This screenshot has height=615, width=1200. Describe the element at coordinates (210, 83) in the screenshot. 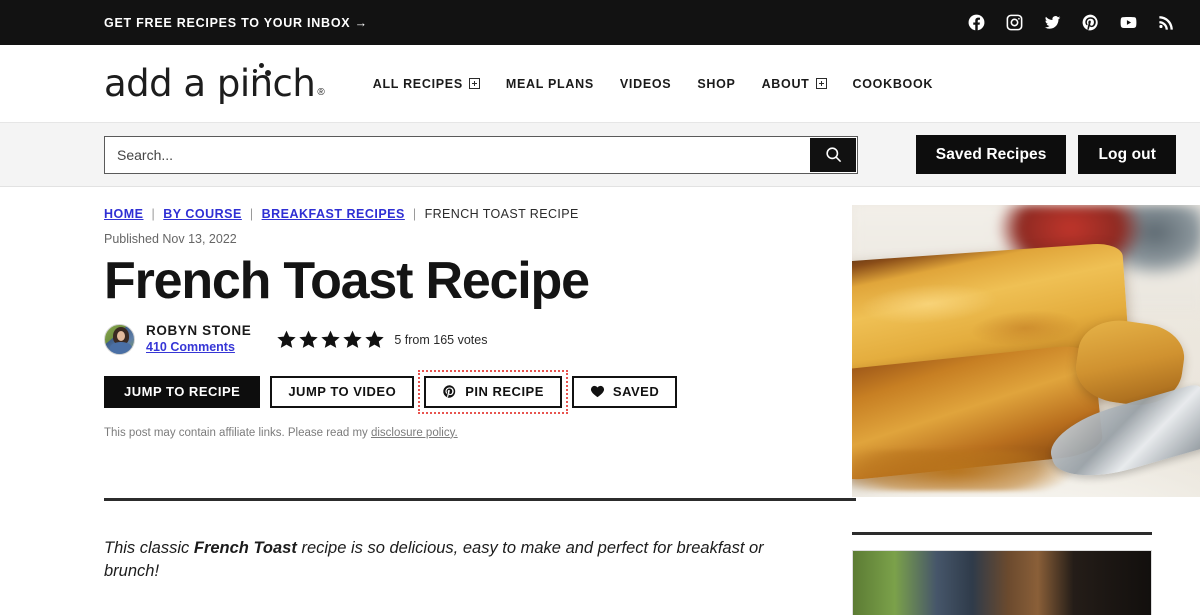

I see `logo-text: add a pinch` at that location.